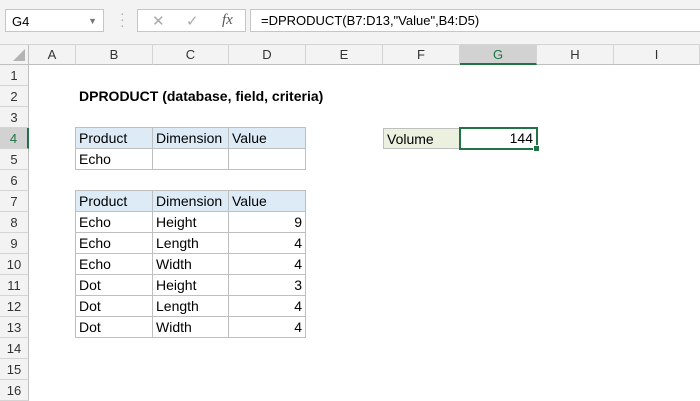  Describe the element at coordinates (14, 243) in the screenshot. I see `row-header-9: 9` at that location.